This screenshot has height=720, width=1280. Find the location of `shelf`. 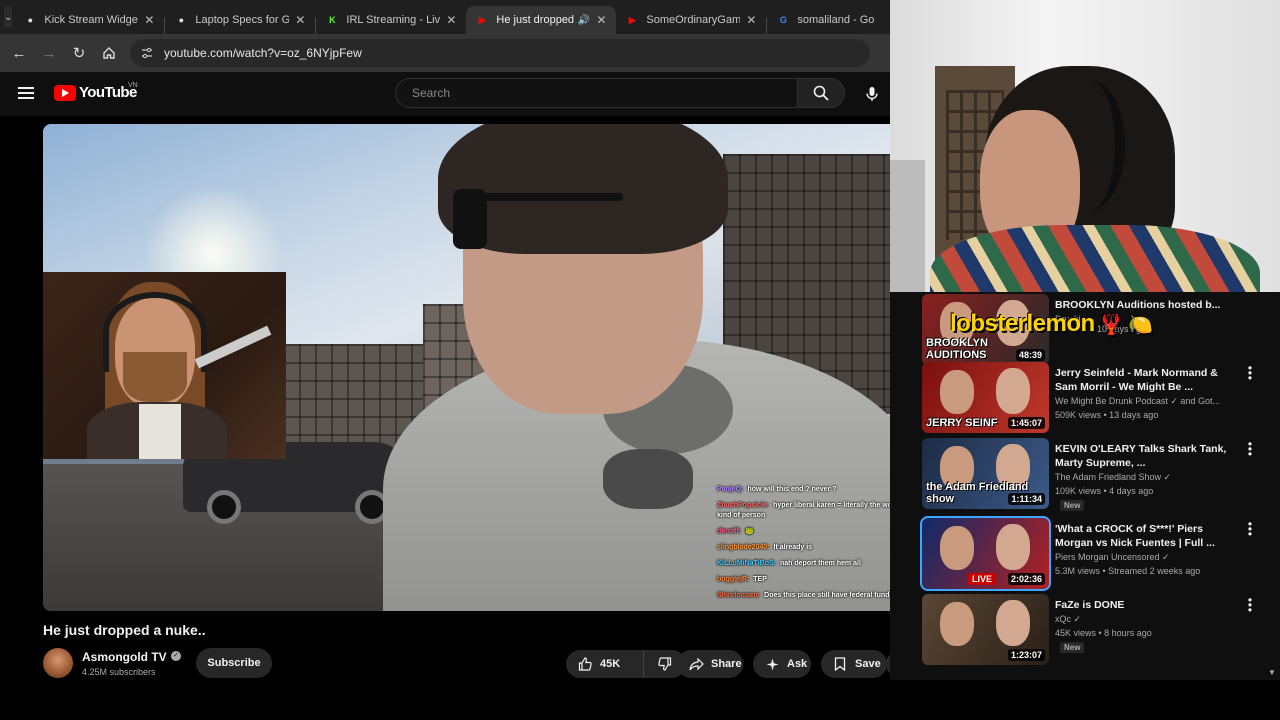

shelf is located at coordinates (907, 226).